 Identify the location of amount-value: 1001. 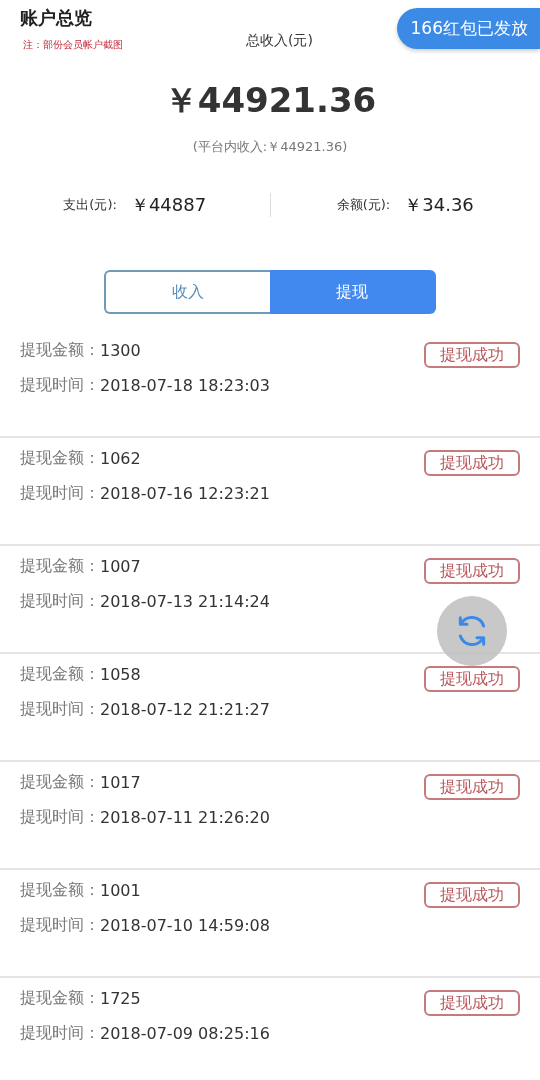
(120, 890).